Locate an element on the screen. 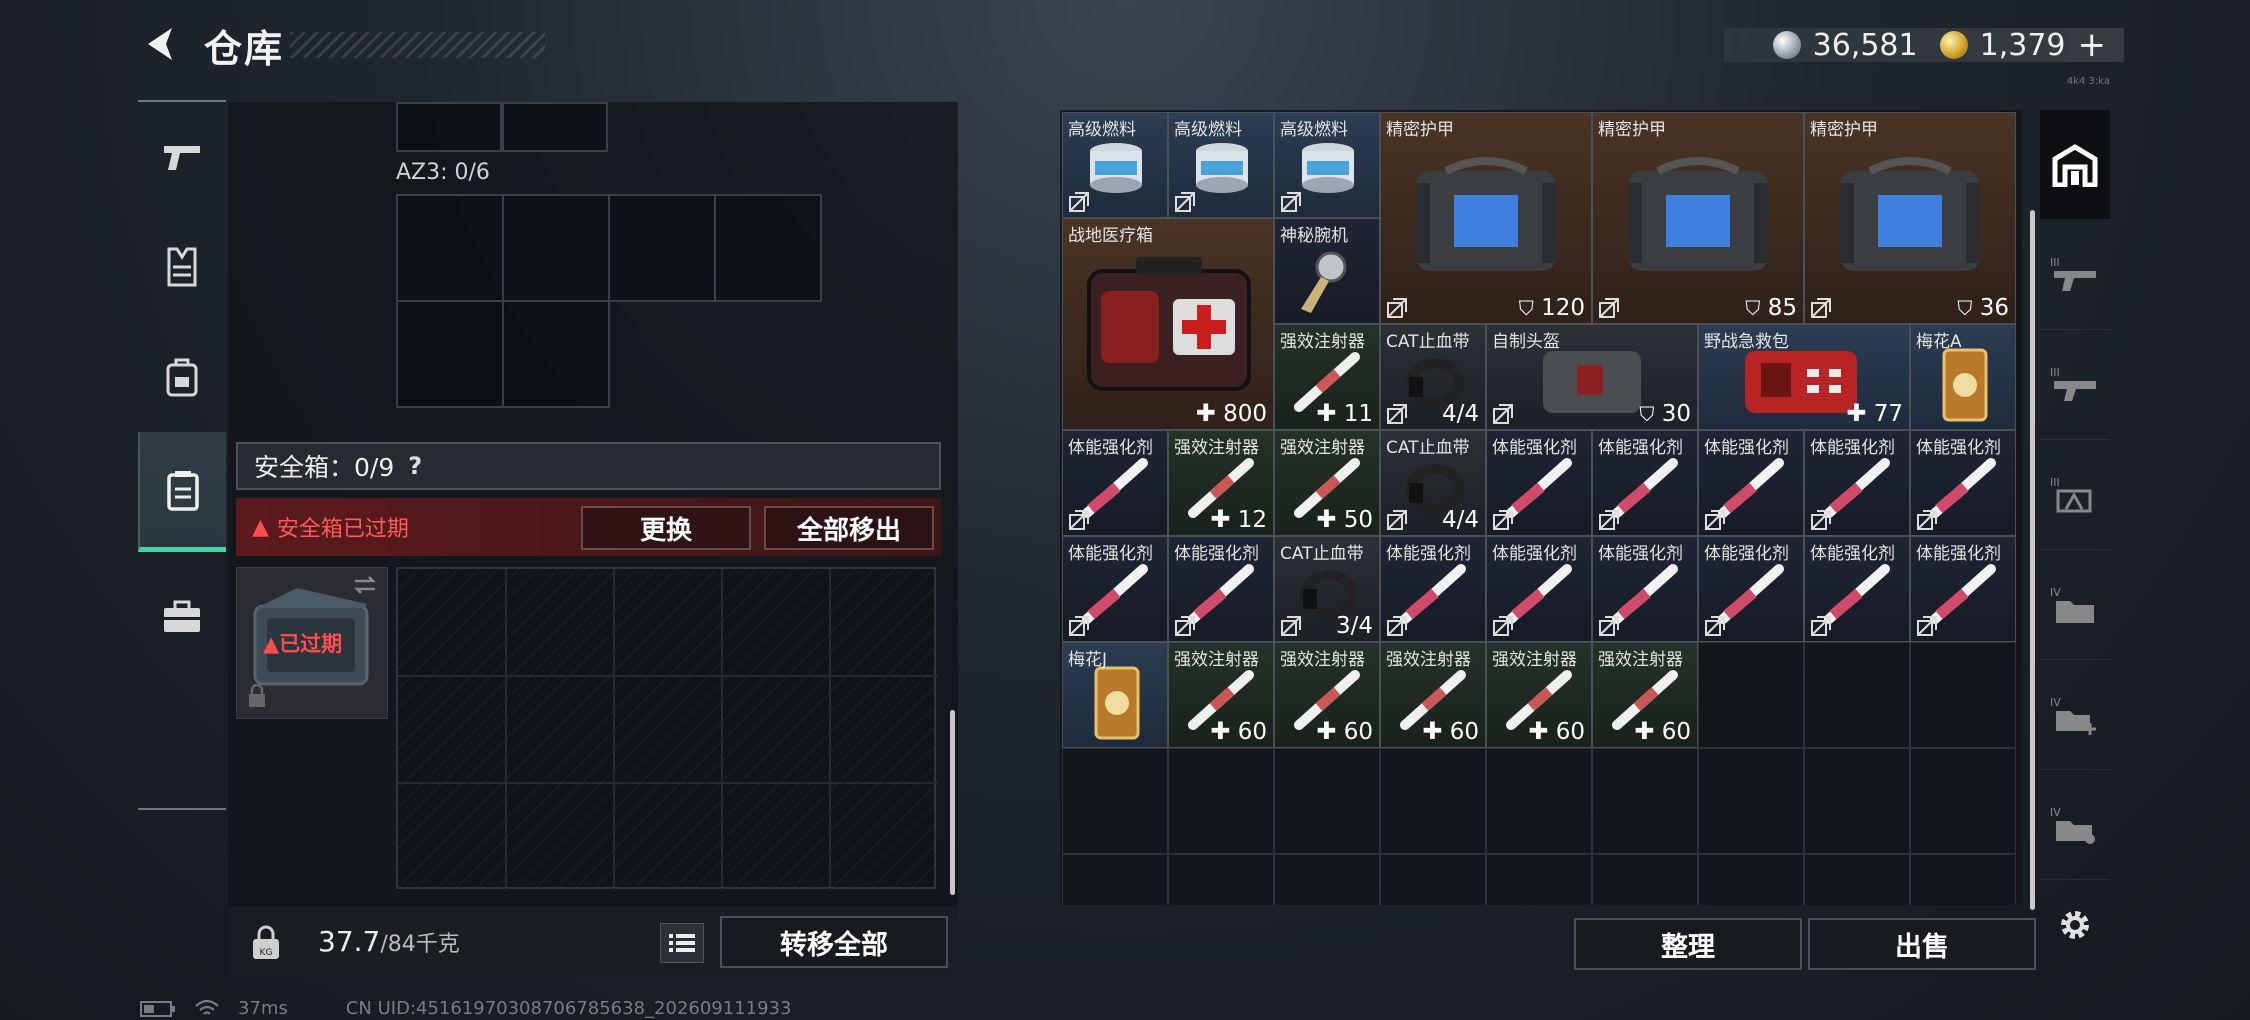  safe-box-slot: ▲已过期 is located at coordinates (312, 643).